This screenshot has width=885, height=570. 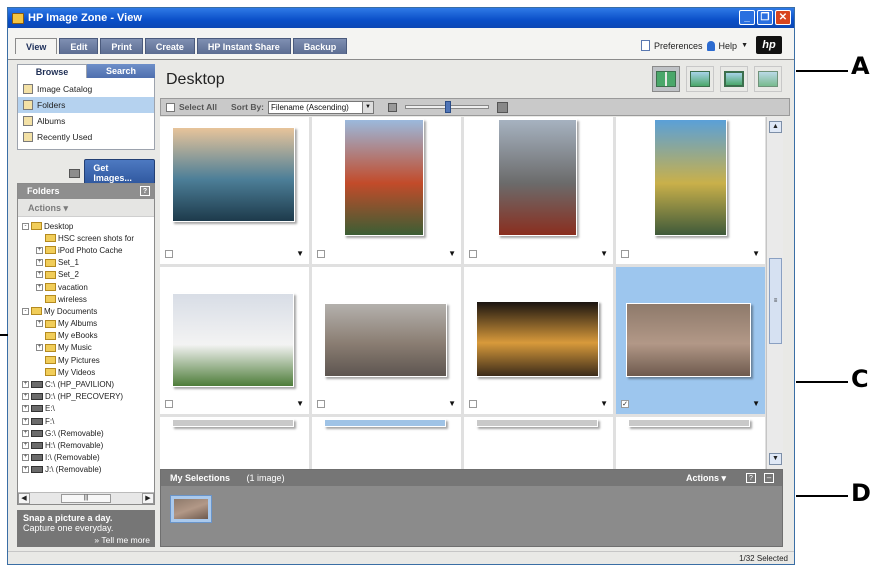 What do you see at coordinates (24, 498) in the screenshot?
I see `scroll-left-icon: ◀` at bounding box center [24, 498].